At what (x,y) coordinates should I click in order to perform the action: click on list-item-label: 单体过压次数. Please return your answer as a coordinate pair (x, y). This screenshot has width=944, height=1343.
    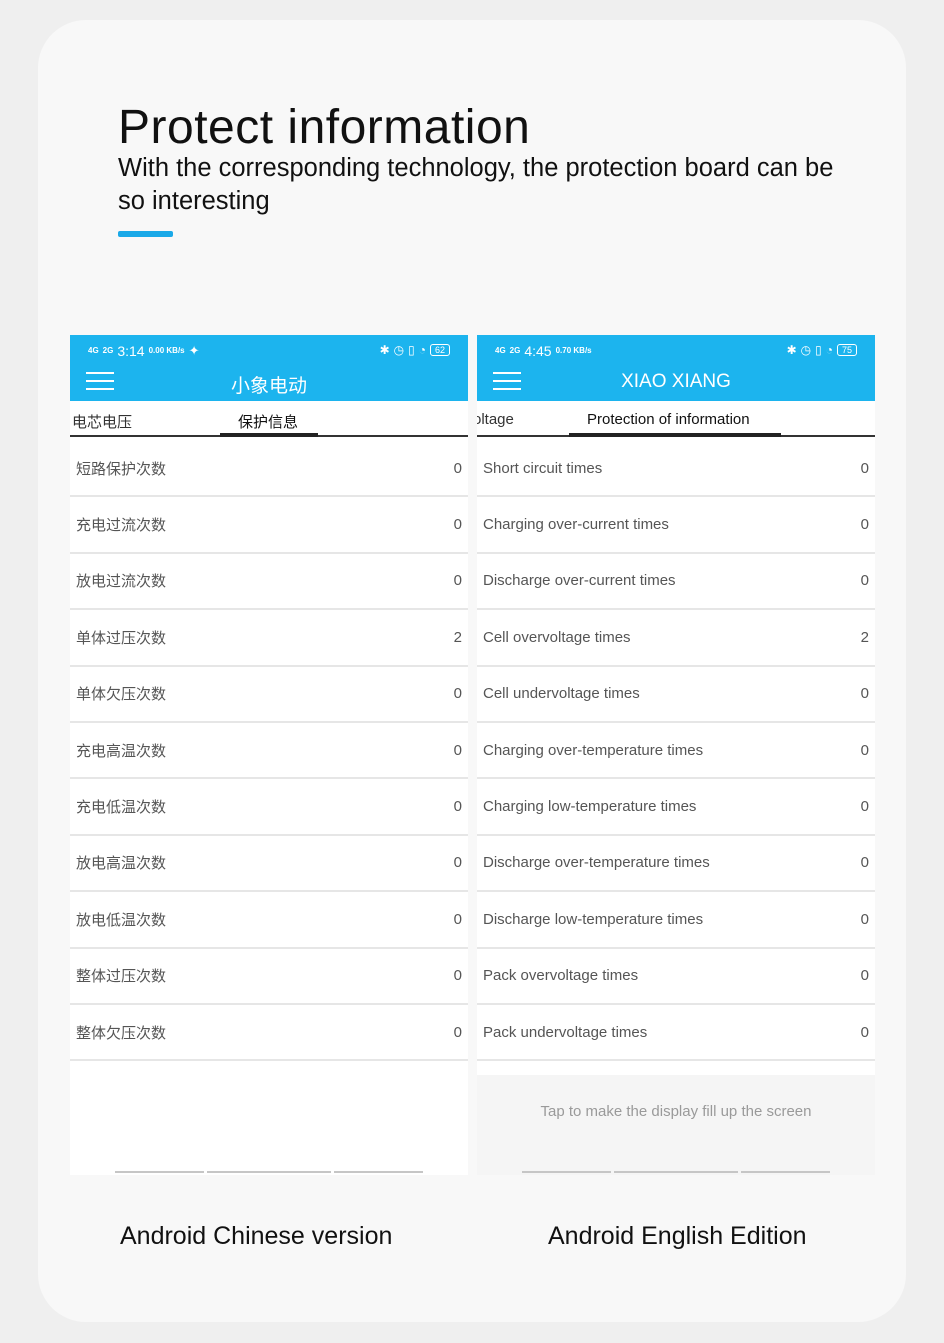
    Looking at the image, I should click on (121, 638).